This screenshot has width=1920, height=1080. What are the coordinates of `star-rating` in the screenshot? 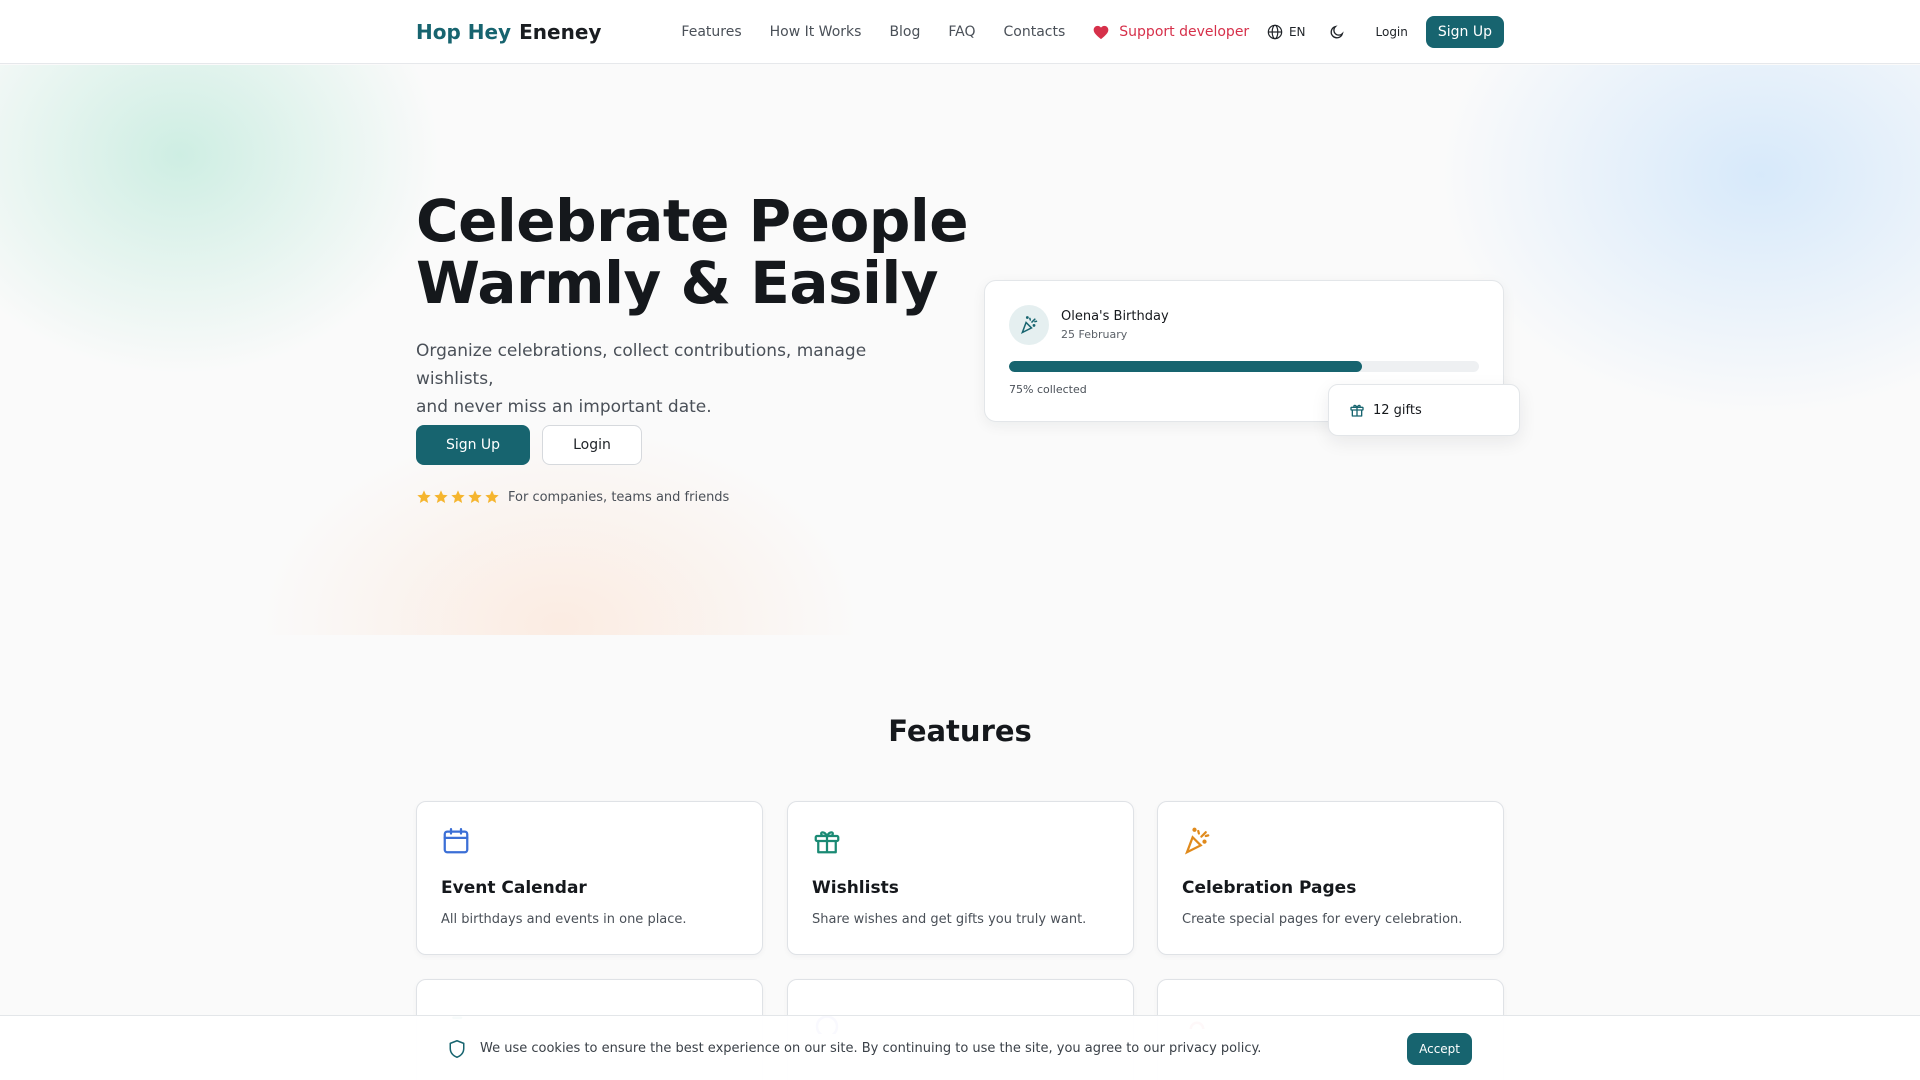 It's located at (458, 497).